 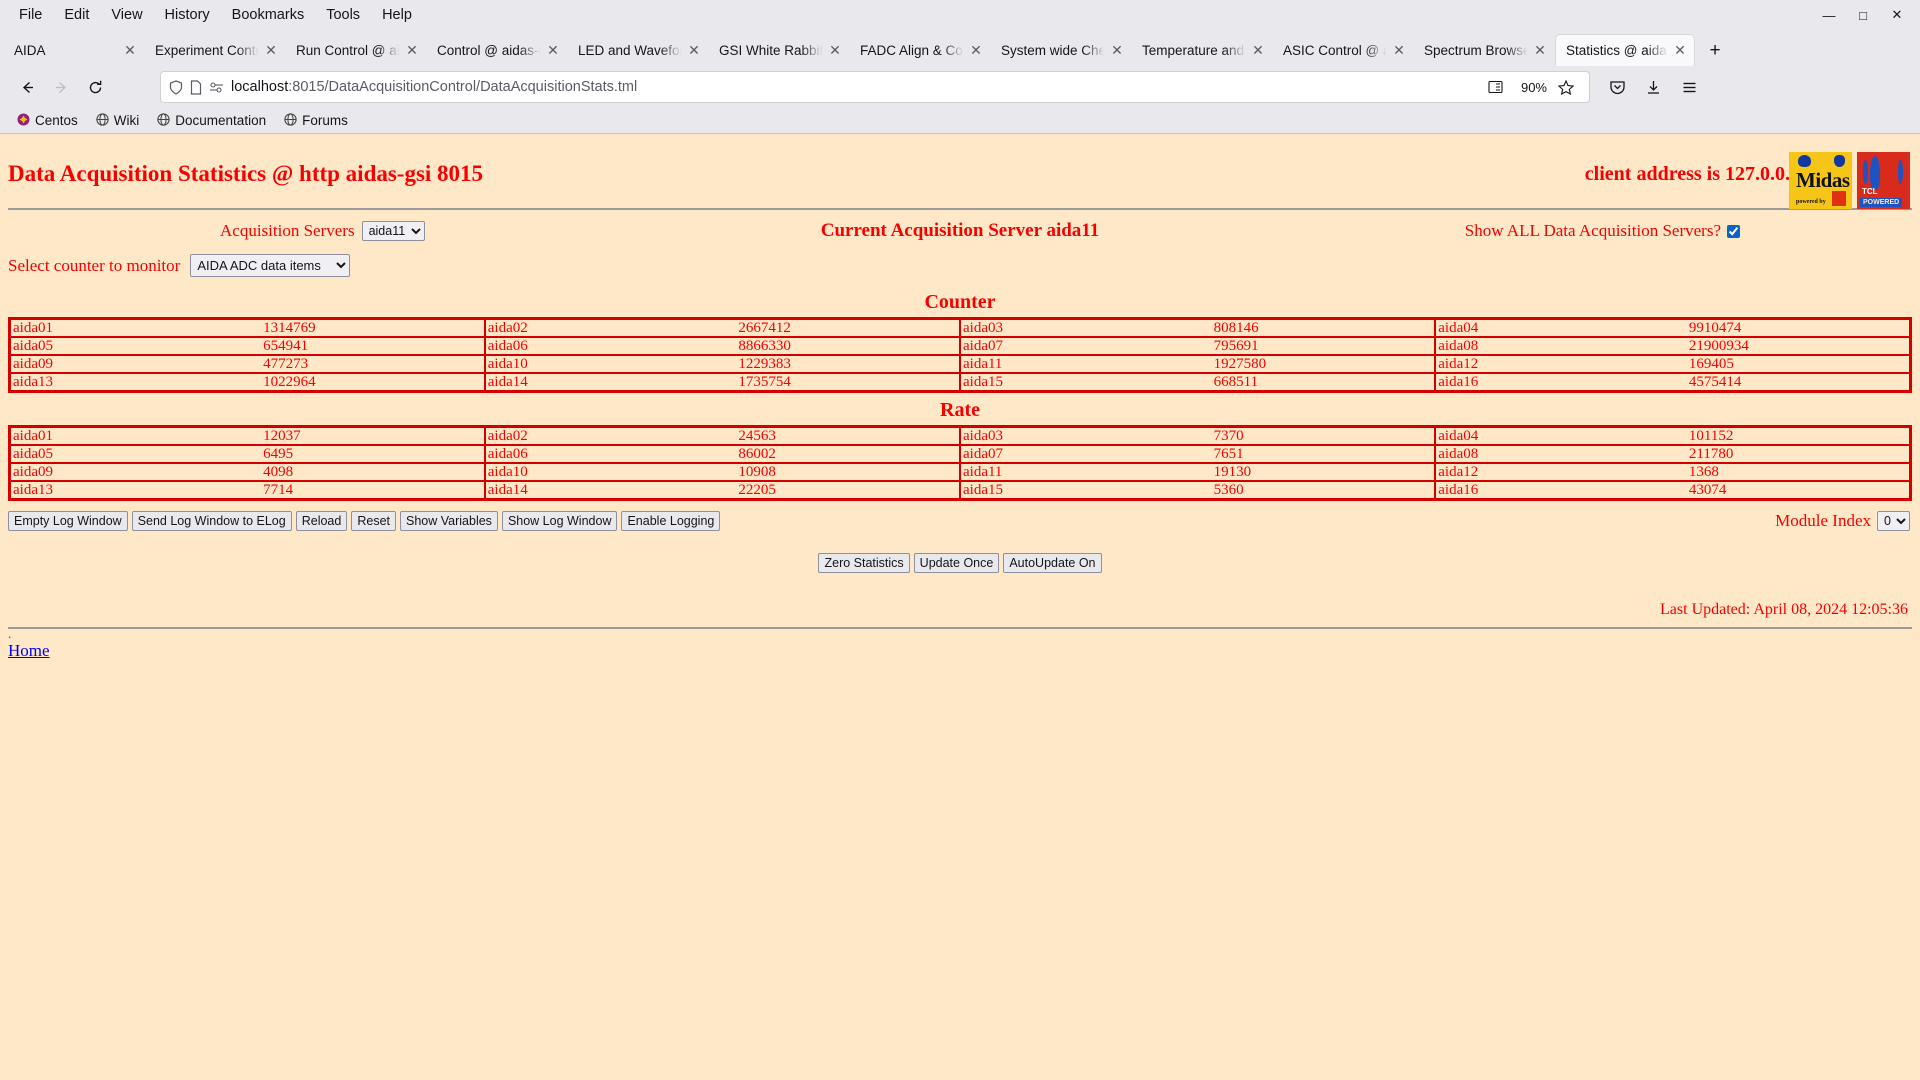 What do you see at coordinates (76, 15) in the screenshot?
I see `menu-edit: Edit` at bounding box center [76, 15].